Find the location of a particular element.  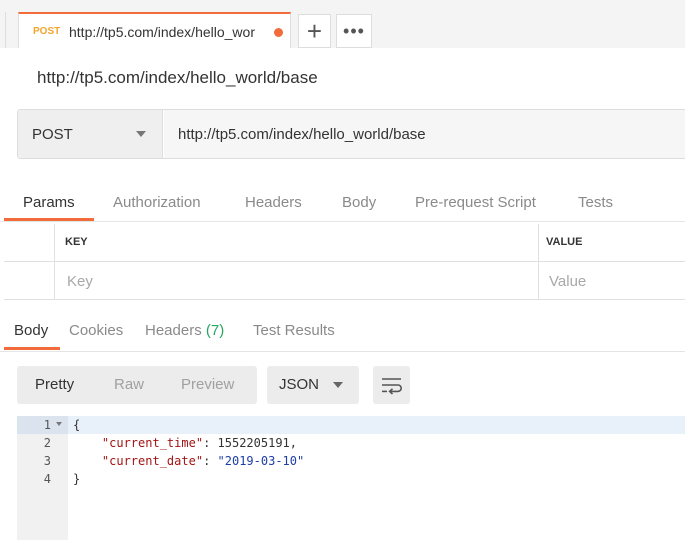

view-mode-group: Pretty Raw Preview is located at coordinates (137, 385).